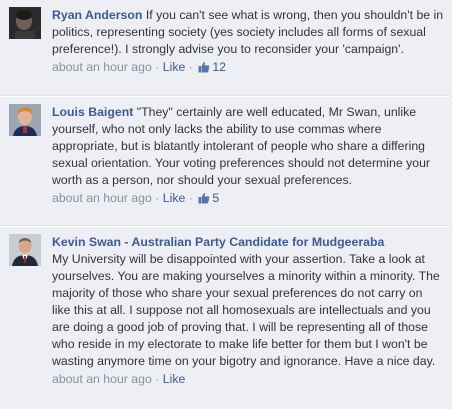 This screenshot has height=409, width=452. What do you see at coordinates (248, 68) in the screenshot?
I see `comment-meta: about an hour ago · Like · 12` at bounding box center [248, 68].